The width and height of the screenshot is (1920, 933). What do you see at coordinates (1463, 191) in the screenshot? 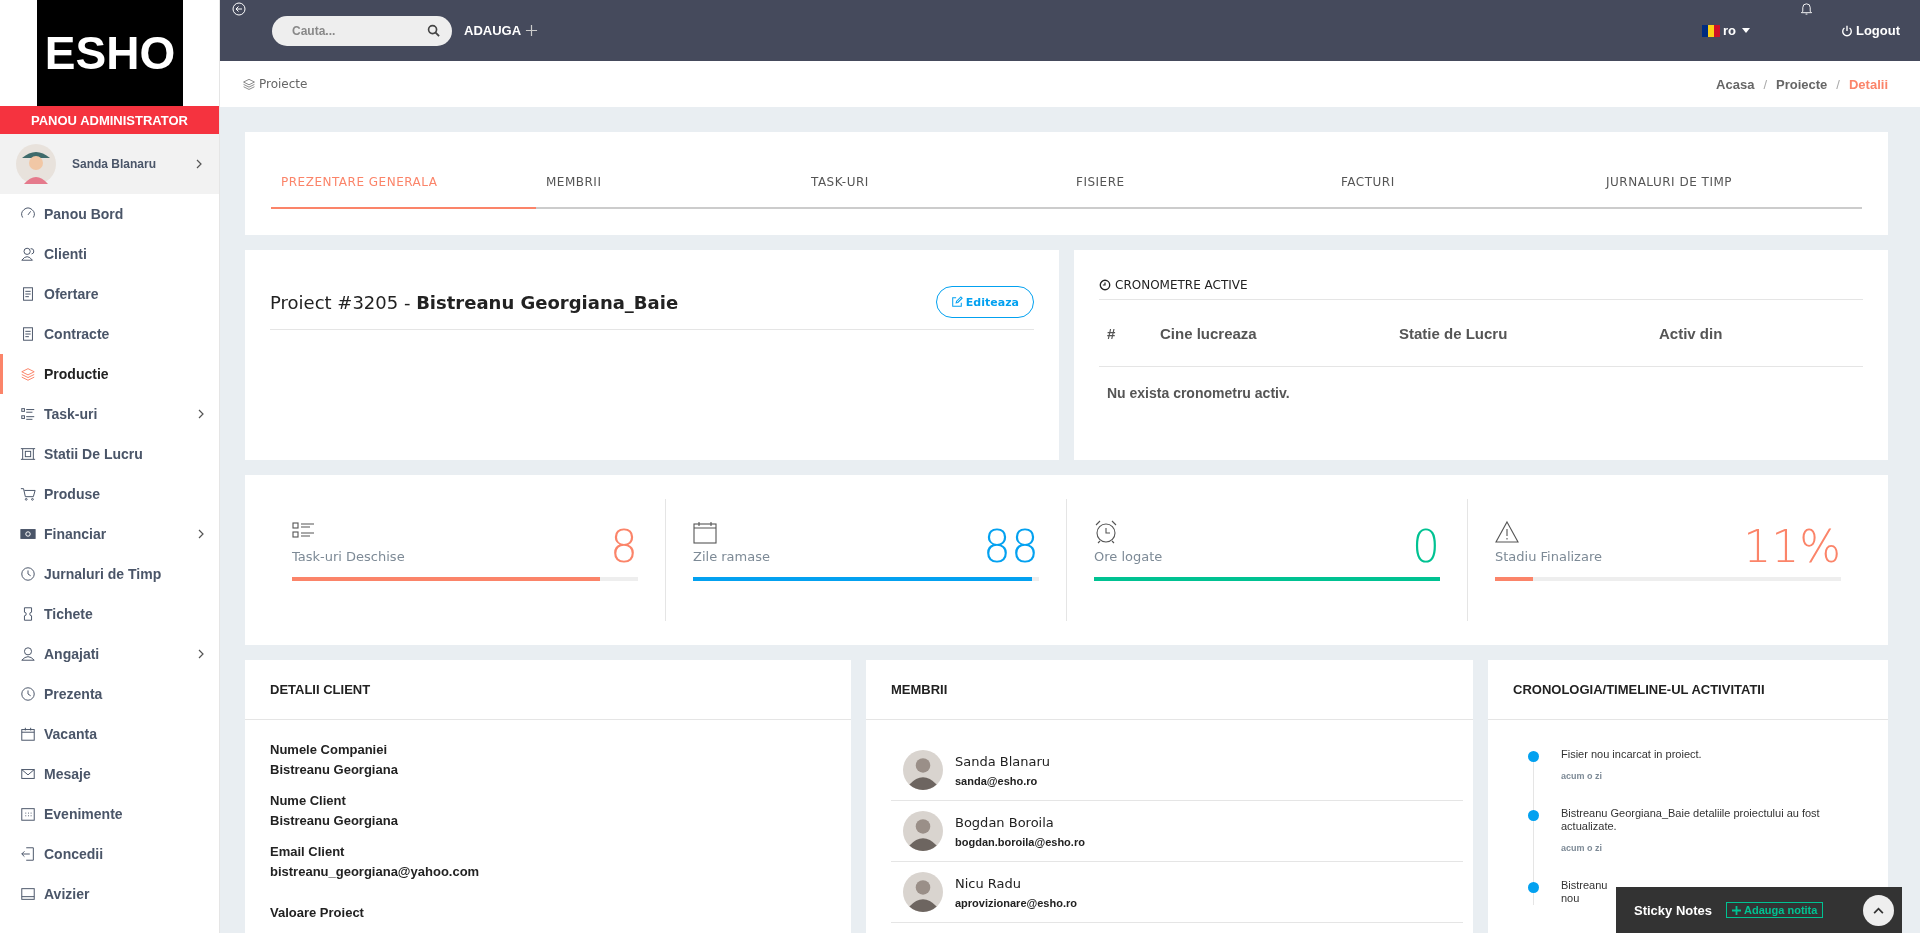
I see `tab: FACTURI` at bounding box center [1463, 191].